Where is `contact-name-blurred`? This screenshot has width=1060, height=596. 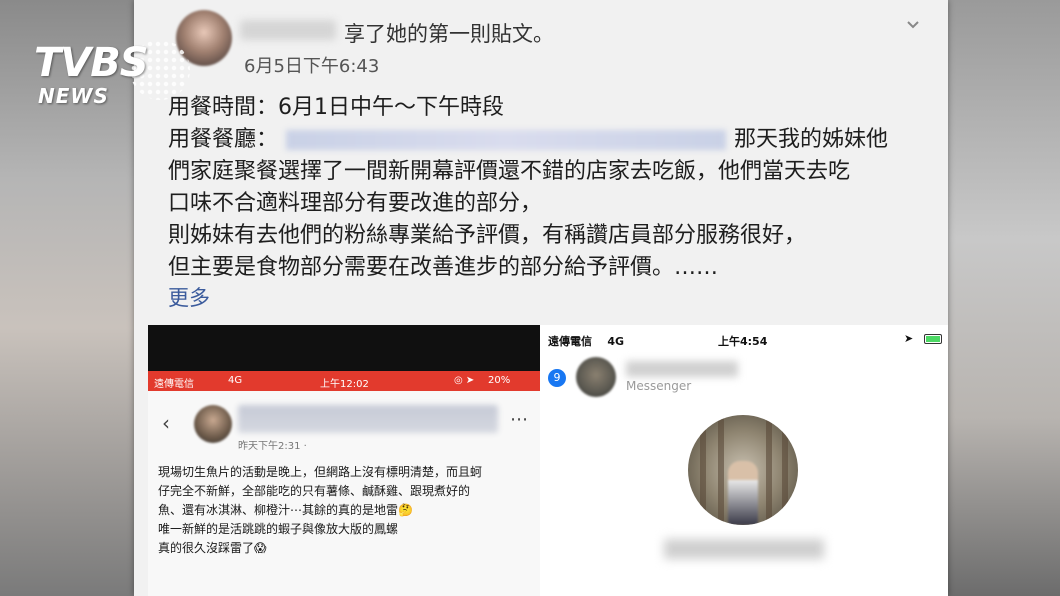
contact-name-blurred is located at coordinates (682, 369).